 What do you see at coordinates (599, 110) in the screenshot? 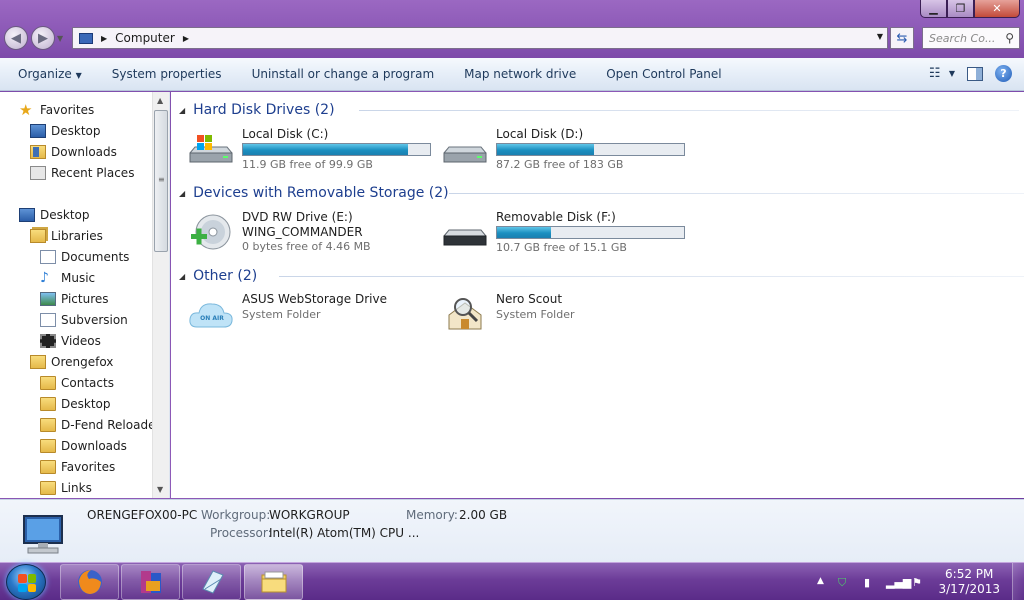
I see `group-header-hdd: ◢ Hard Disk Drives (2)` at bounding box center [599, 110].